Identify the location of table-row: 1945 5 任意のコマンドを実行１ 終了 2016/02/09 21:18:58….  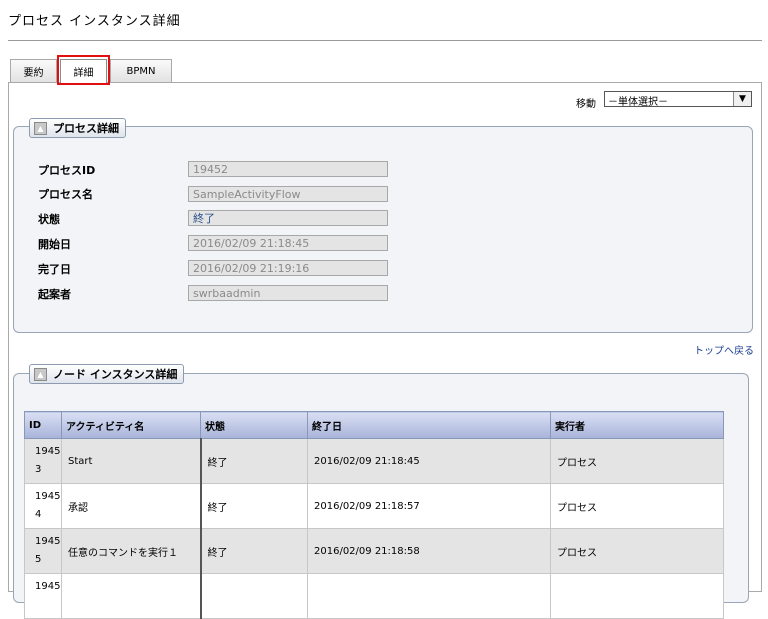
(374, 551).